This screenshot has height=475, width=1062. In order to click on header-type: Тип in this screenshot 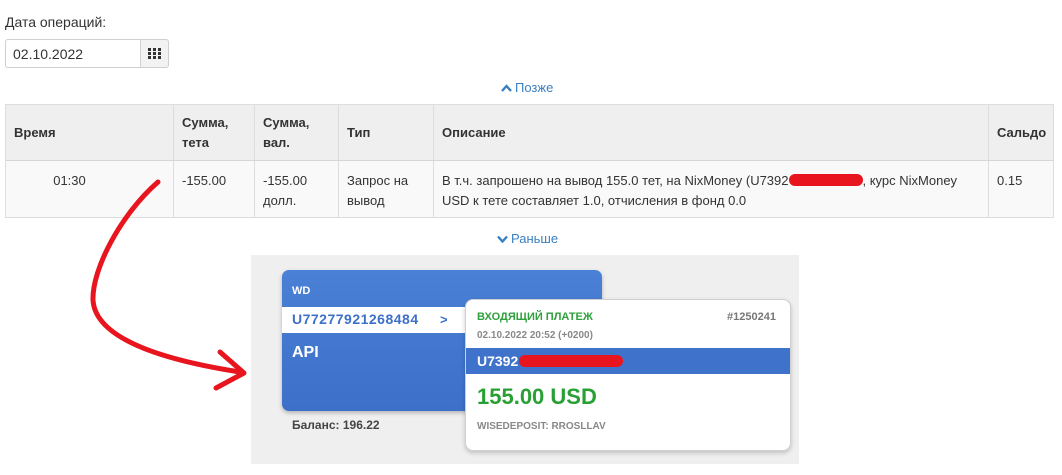, I will do `click(386, 132)`.